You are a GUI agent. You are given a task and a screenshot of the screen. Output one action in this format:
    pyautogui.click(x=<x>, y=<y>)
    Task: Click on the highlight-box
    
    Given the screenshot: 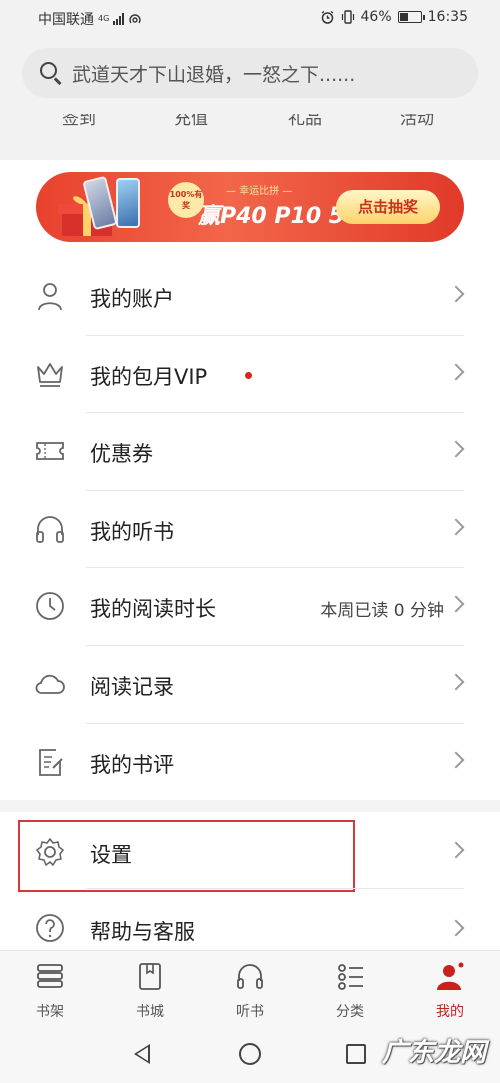 What is the action you would take?
    pyautogui.click(x=186, y=856)
    